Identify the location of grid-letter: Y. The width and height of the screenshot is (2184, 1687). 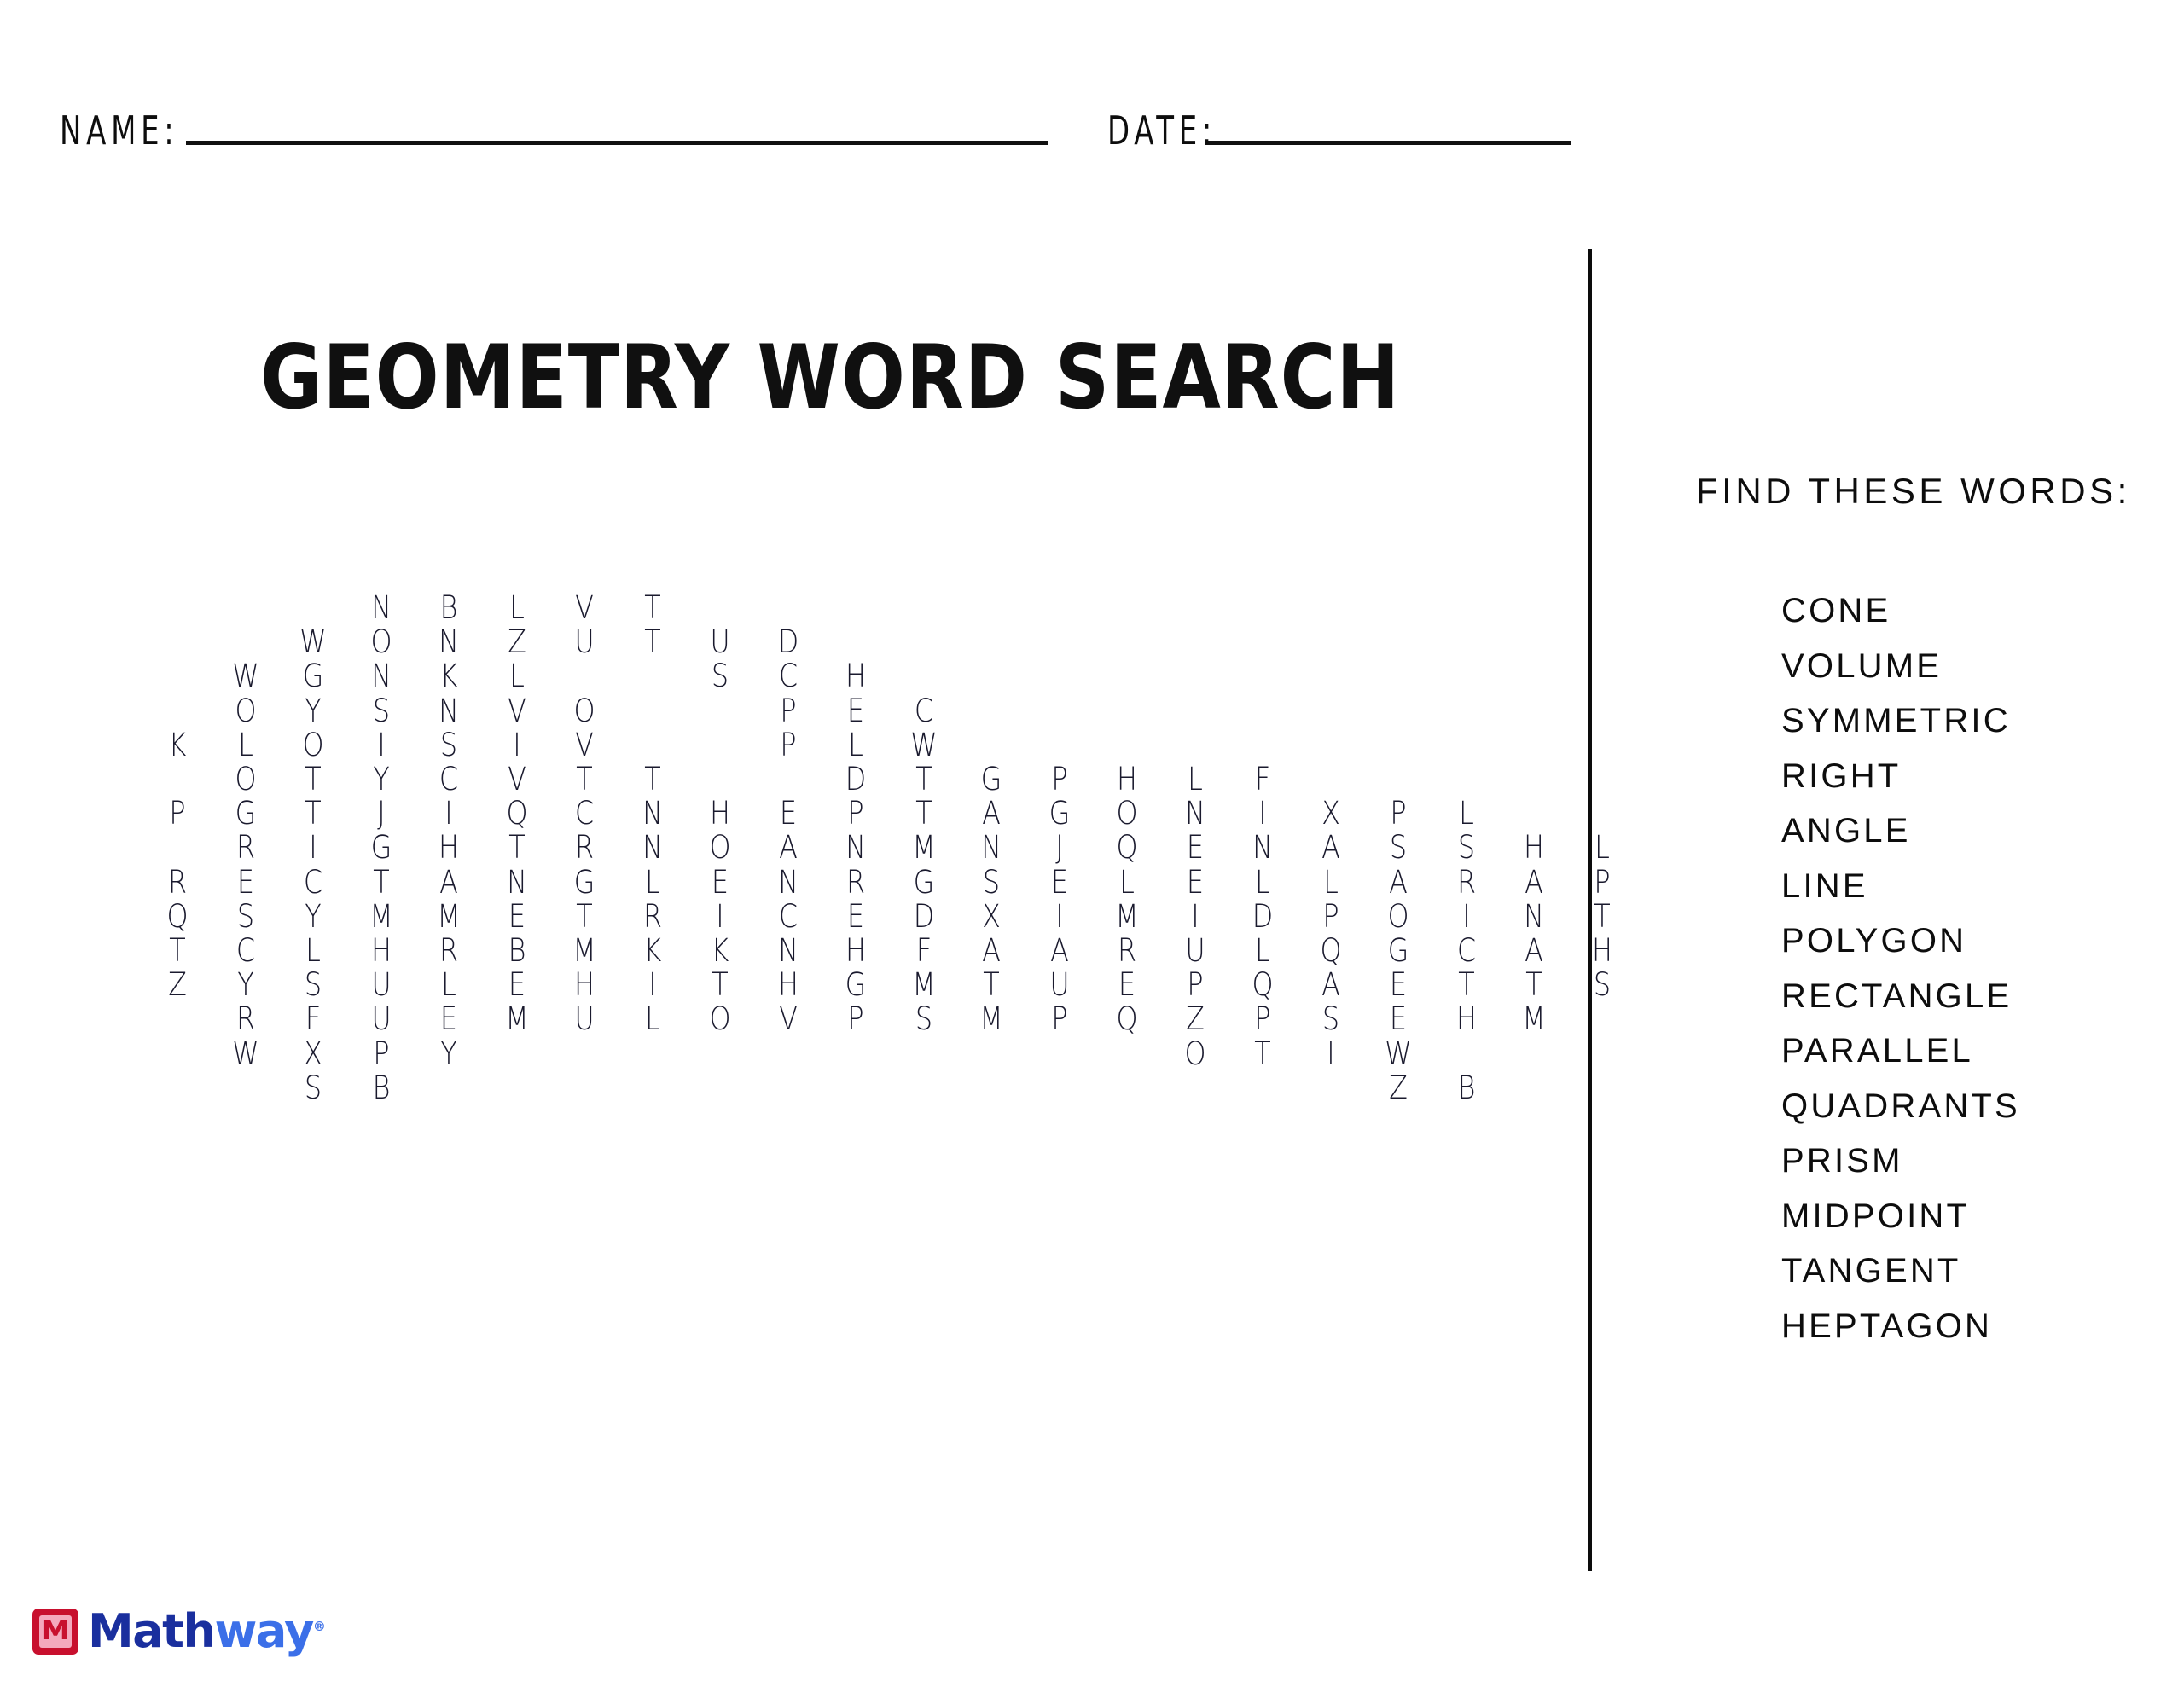
(449, 1053).